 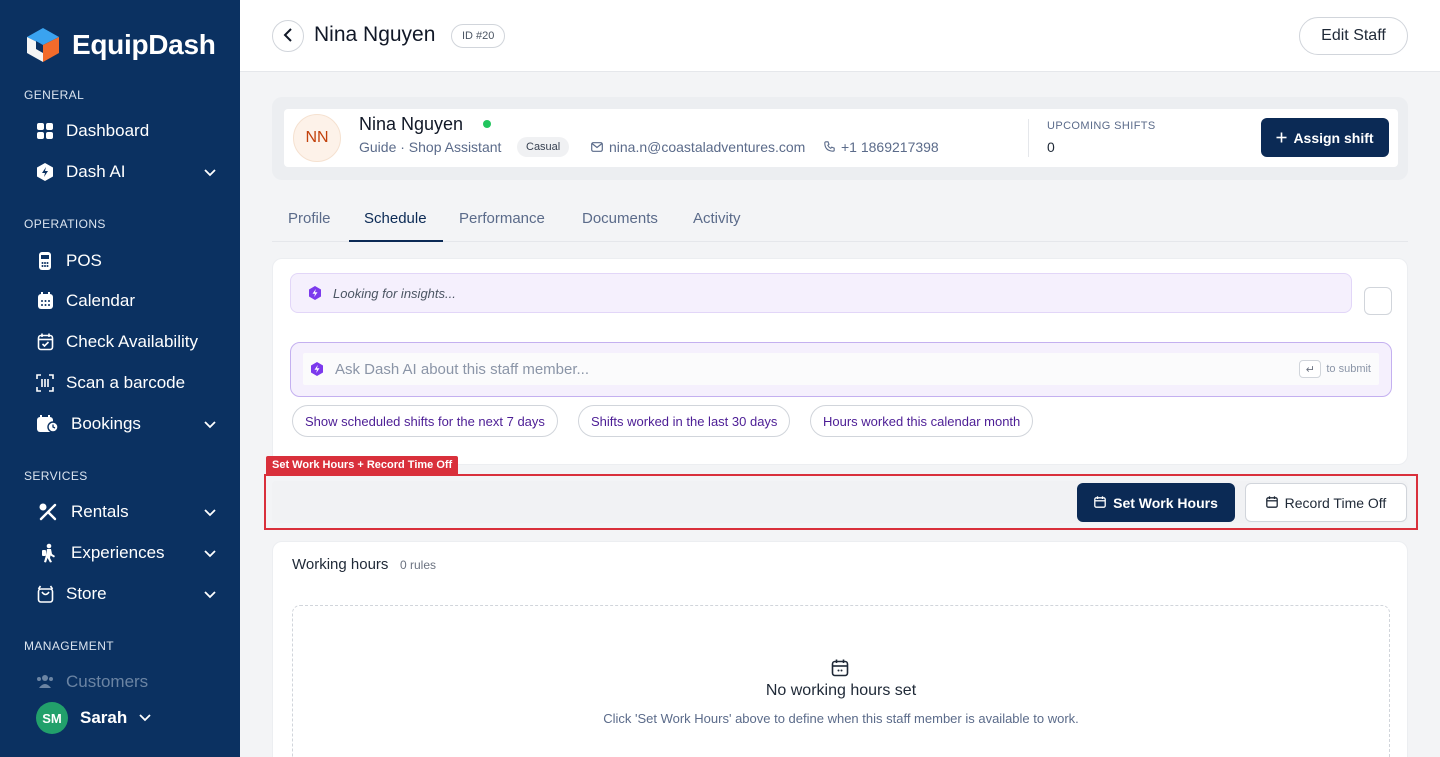 What do you see at coordinates (1353, 36) in the screenshot?
I see `edit-staff-button: Edit Staff` at bounding box center [1353, 36].